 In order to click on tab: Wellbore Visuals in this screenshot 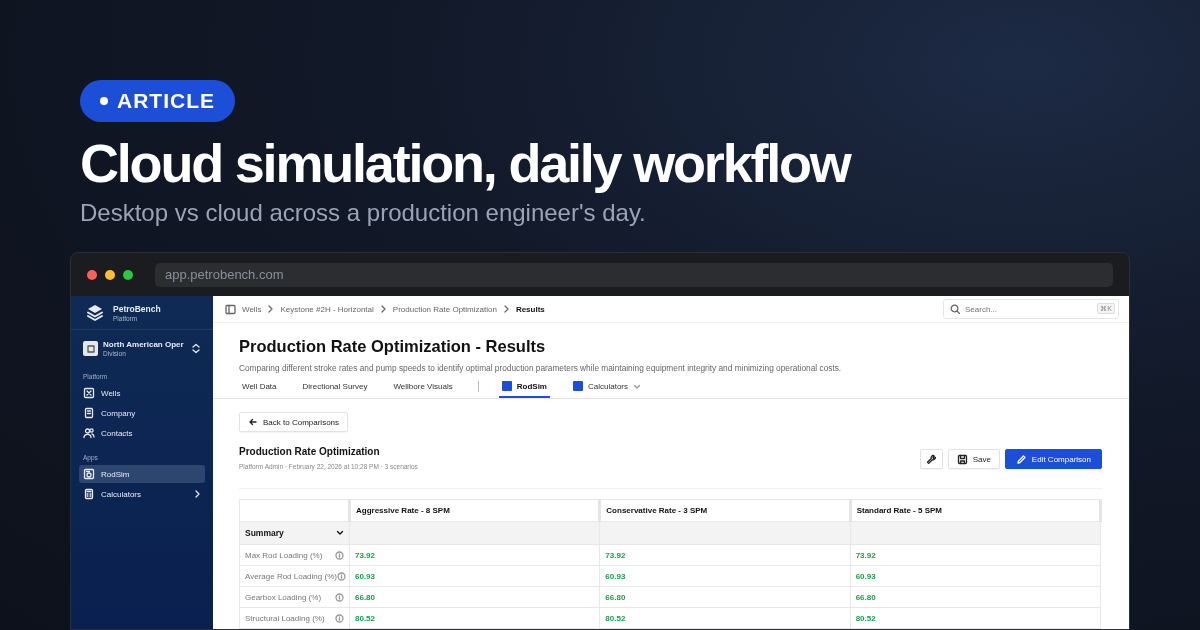, I will do `click(423, 390)`.